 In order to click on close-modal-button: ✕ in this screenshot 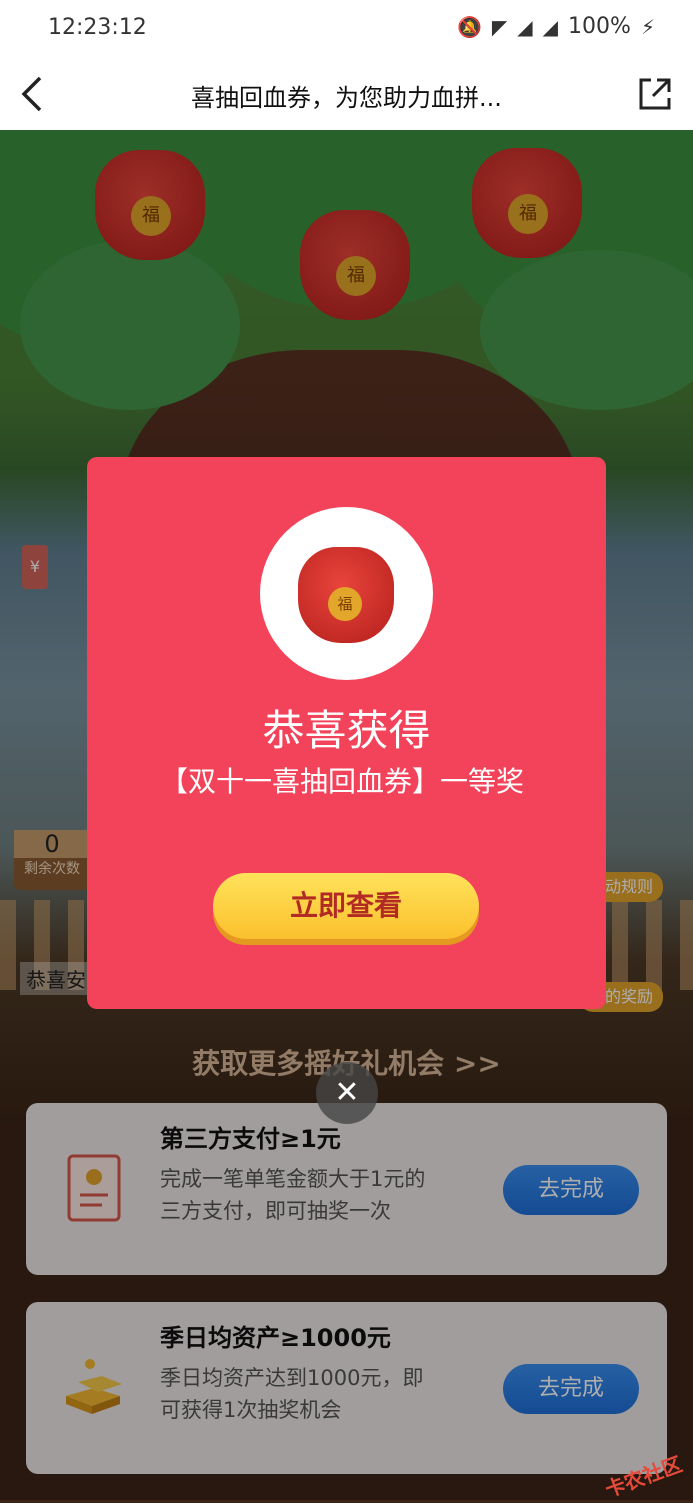, I will do `click(347, 1093)`.